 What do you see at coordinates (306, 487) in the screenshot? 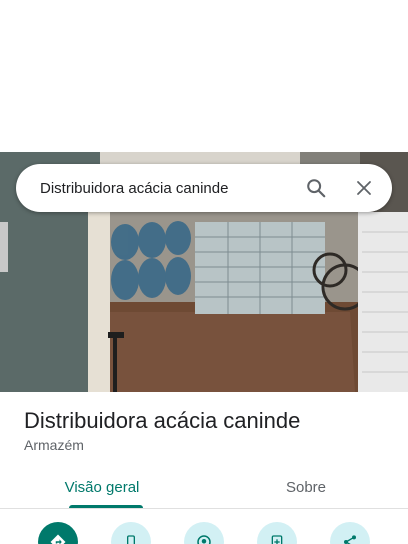
I see `tab-about: Sobre` at bounding box center [306, 487].